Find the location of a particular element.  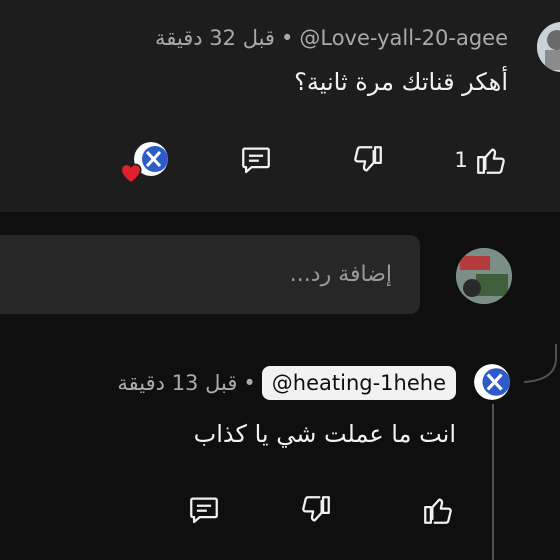

current-user-avatar-image is located at coordinates (484, 276).